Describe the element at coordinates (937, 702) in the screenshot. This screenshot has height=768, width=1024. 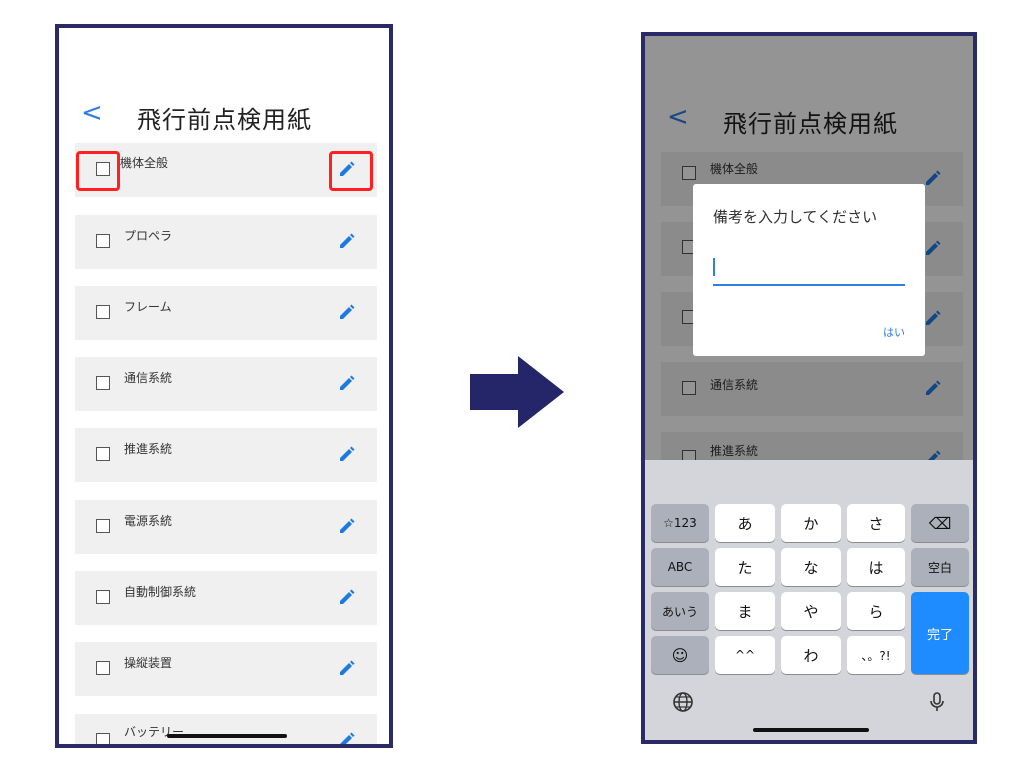
I see `microphone-icon` at that location.